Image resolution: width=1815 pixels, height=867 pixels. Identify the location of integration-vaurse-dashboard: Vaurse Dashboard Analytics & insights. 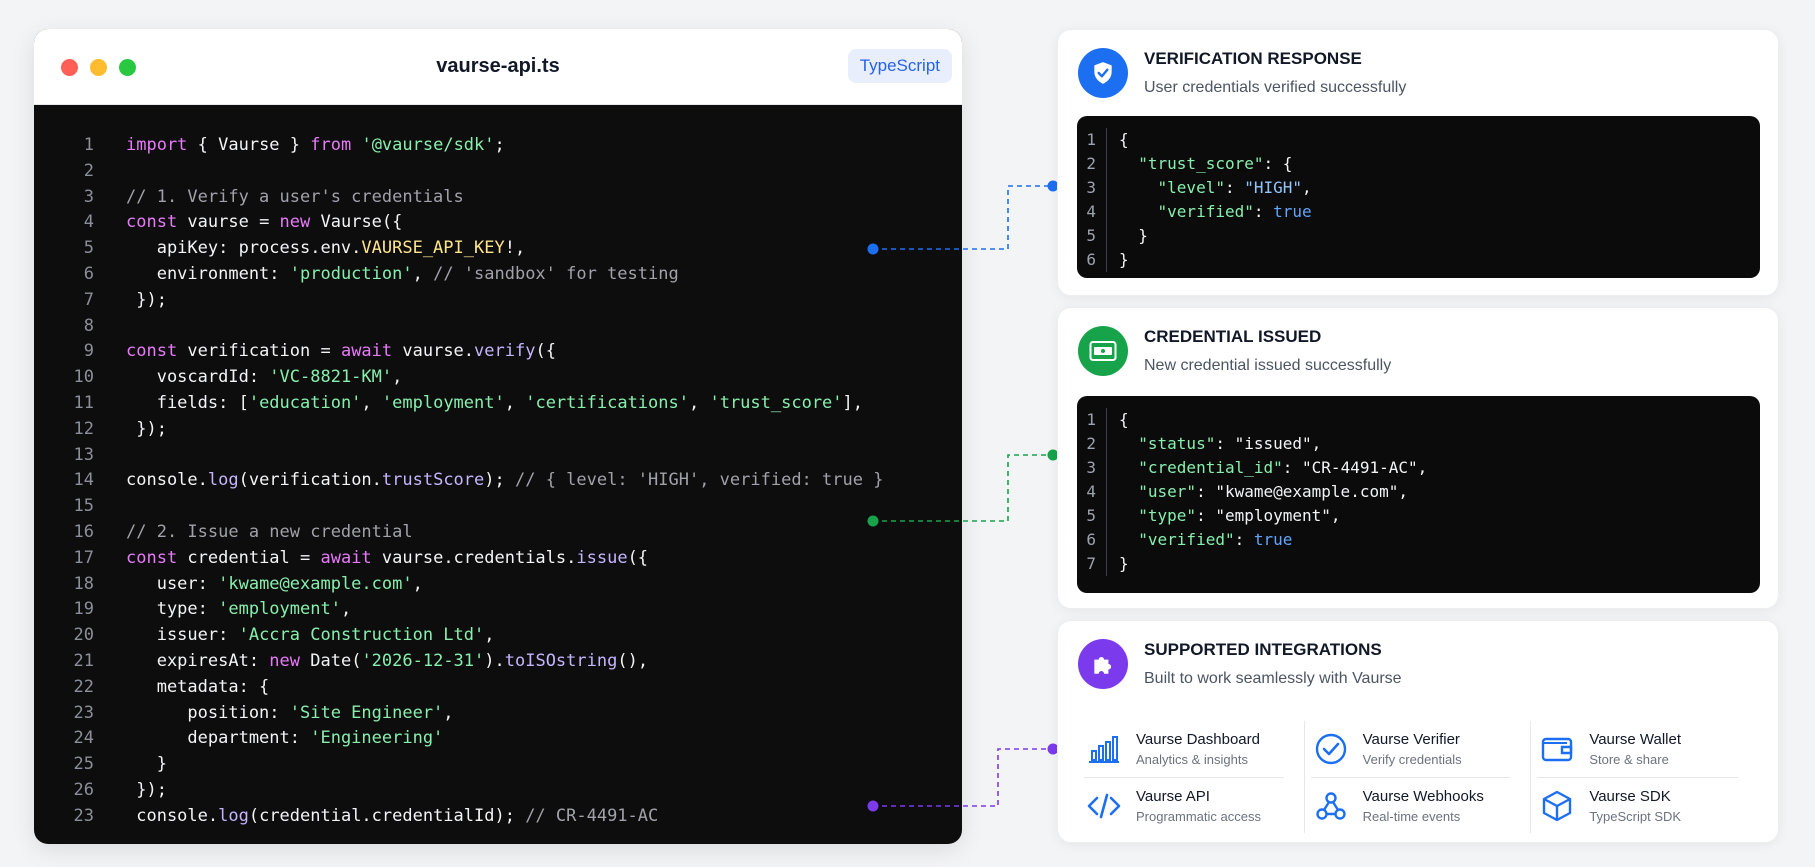
(1184, 749).